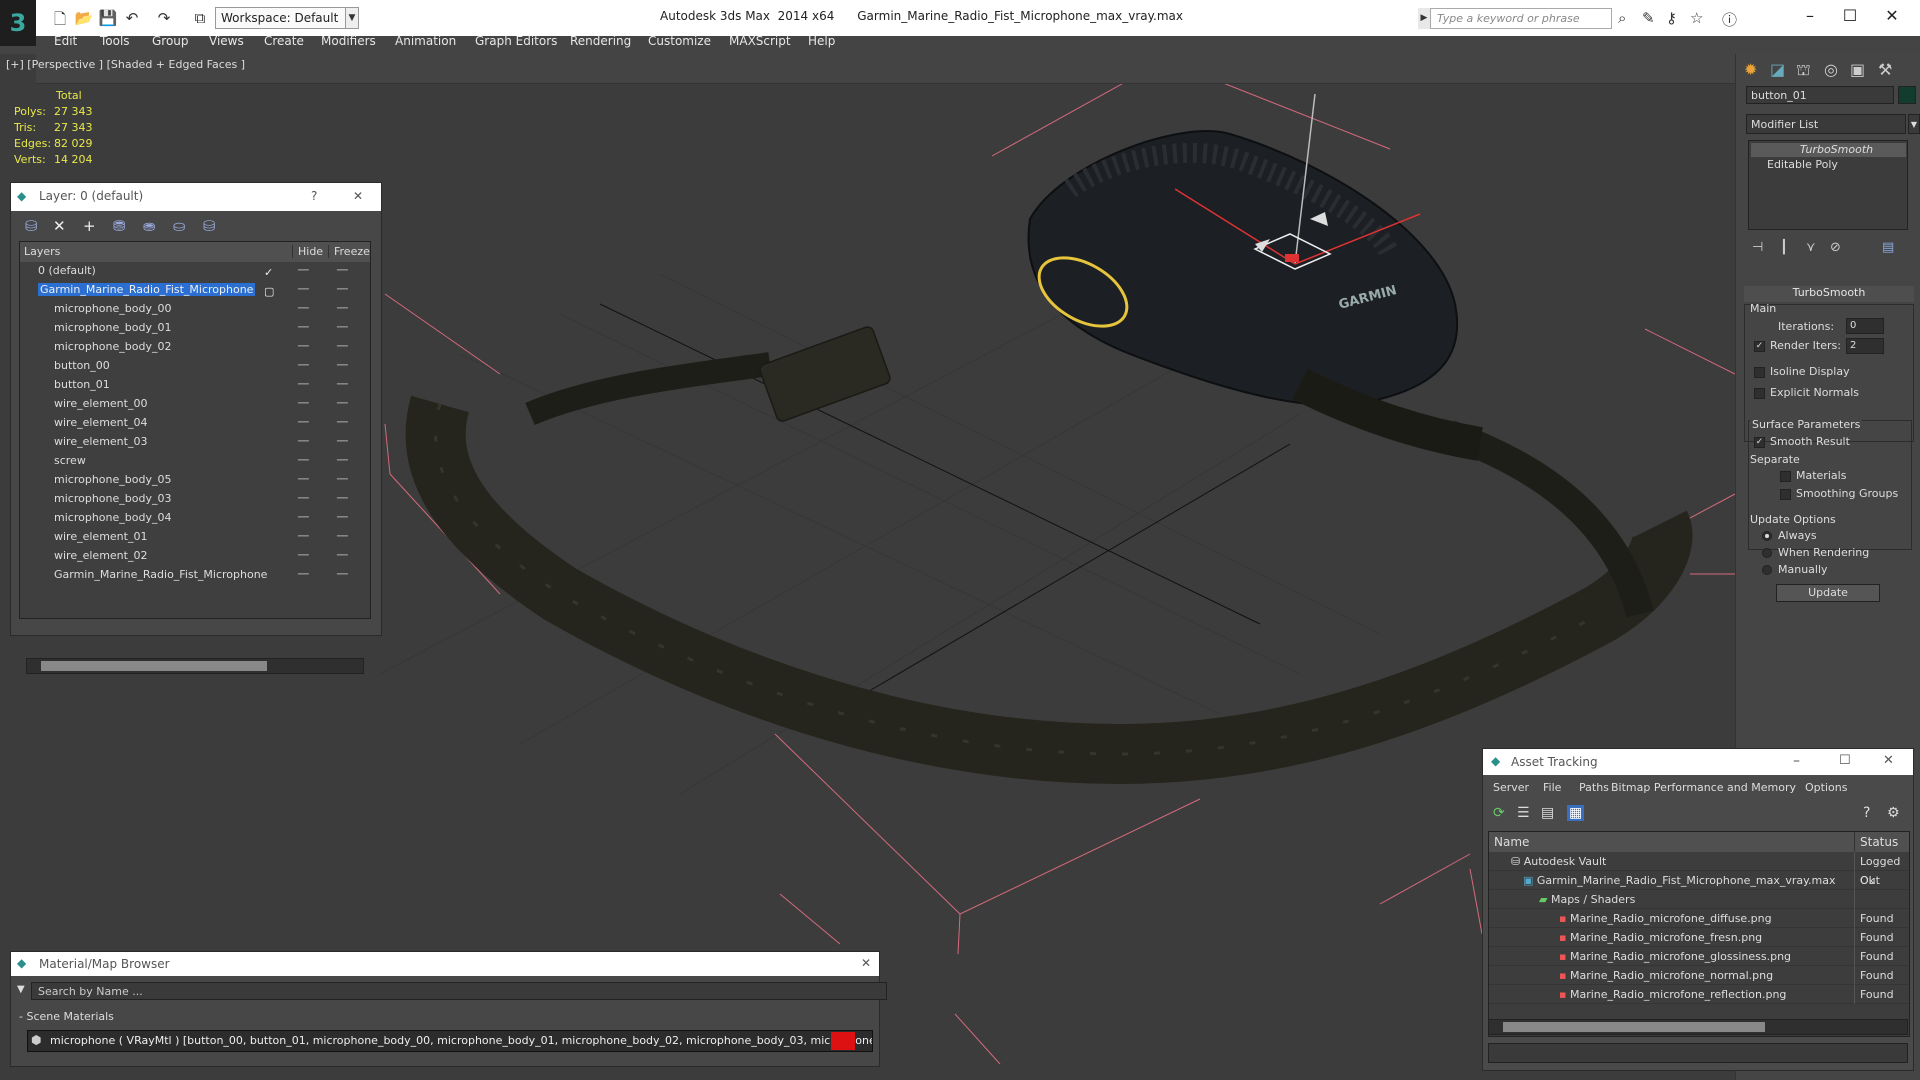 This screenshot has height=1080, width=1920. Describe the element at coordinates (195, 556) in the screenshot. I see `layer-row: wire_element_02 ━━ ━━` at that location.